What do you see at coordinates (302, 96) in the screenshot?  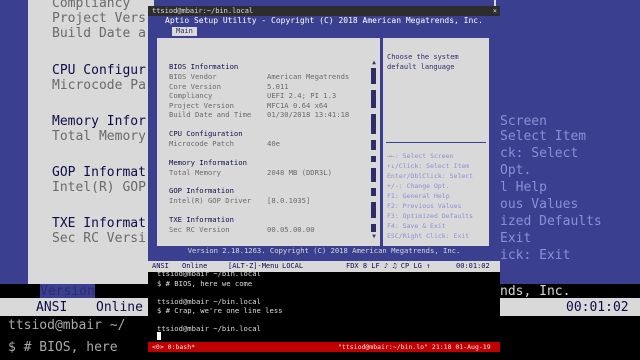 I see `info-value: UEFI 2.4; PI 1.3` at bounding box center [302, 96].